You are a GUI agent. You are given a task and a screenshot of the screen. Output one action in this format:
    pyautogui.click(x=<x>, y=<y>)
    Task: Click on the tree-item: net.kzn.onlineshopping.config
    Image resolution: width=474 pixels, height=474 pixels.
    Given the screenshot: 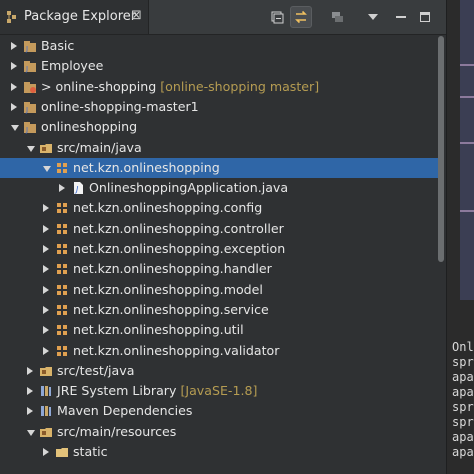 What is the action you would take?
    pyautogui.click(x=220, y=208)
    